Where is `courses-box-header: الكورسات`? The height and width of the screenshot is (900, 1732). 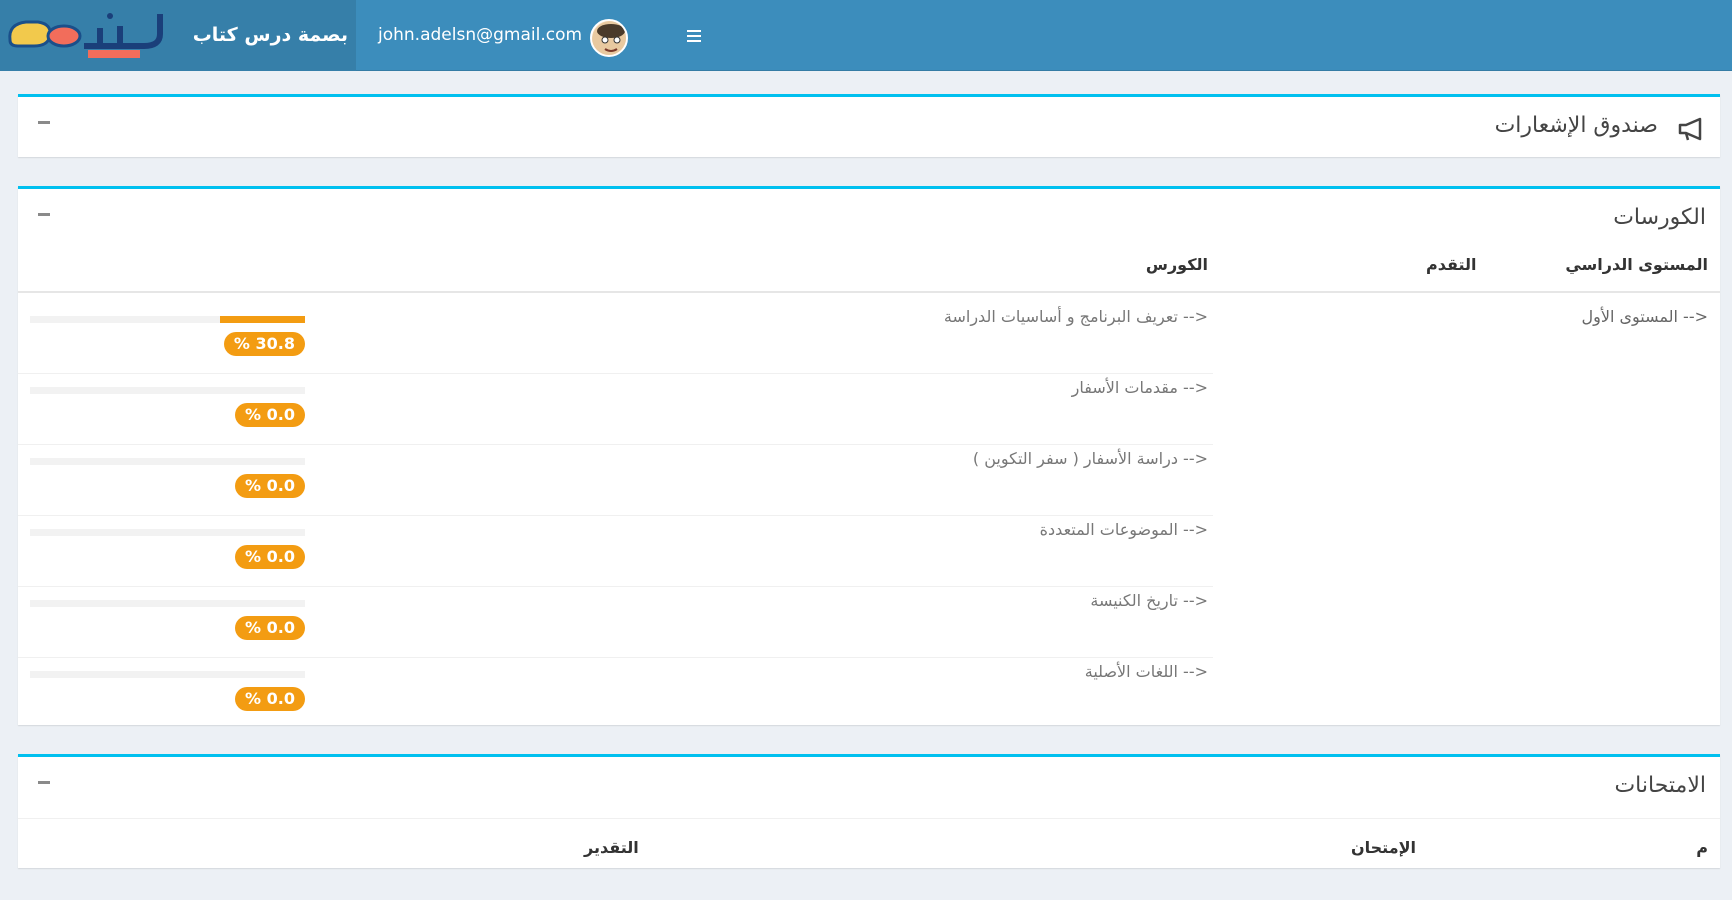 courses-box-header: الكورسات is located at coordinates (869, 218).